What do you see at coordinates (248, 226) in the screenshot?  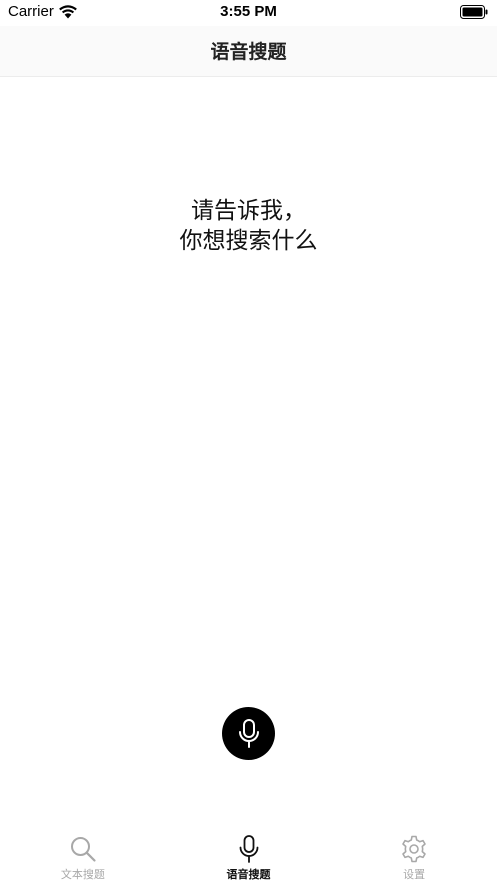 I see `voice-prompt: 请告诉我， 你想搜索什么` at bounding box center [248, 226].